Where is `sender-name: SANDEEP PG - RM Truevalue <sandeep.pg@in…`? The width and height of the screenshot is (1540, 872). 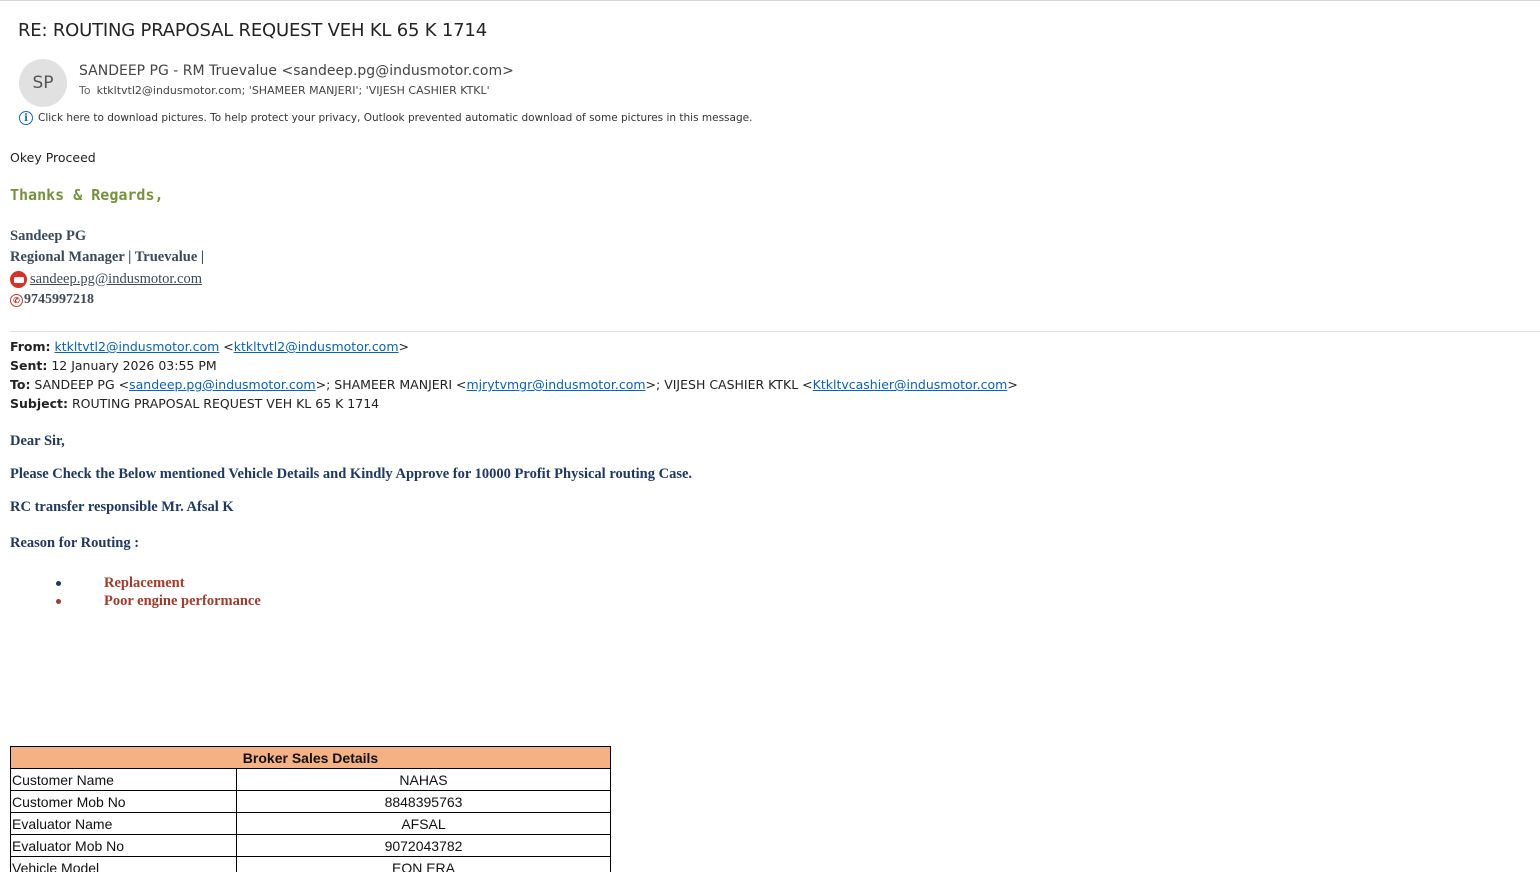
sender-name: SANDEEP PG - RM Truevalue <sandeep.pg@in… is located at coordinates (296, 71).